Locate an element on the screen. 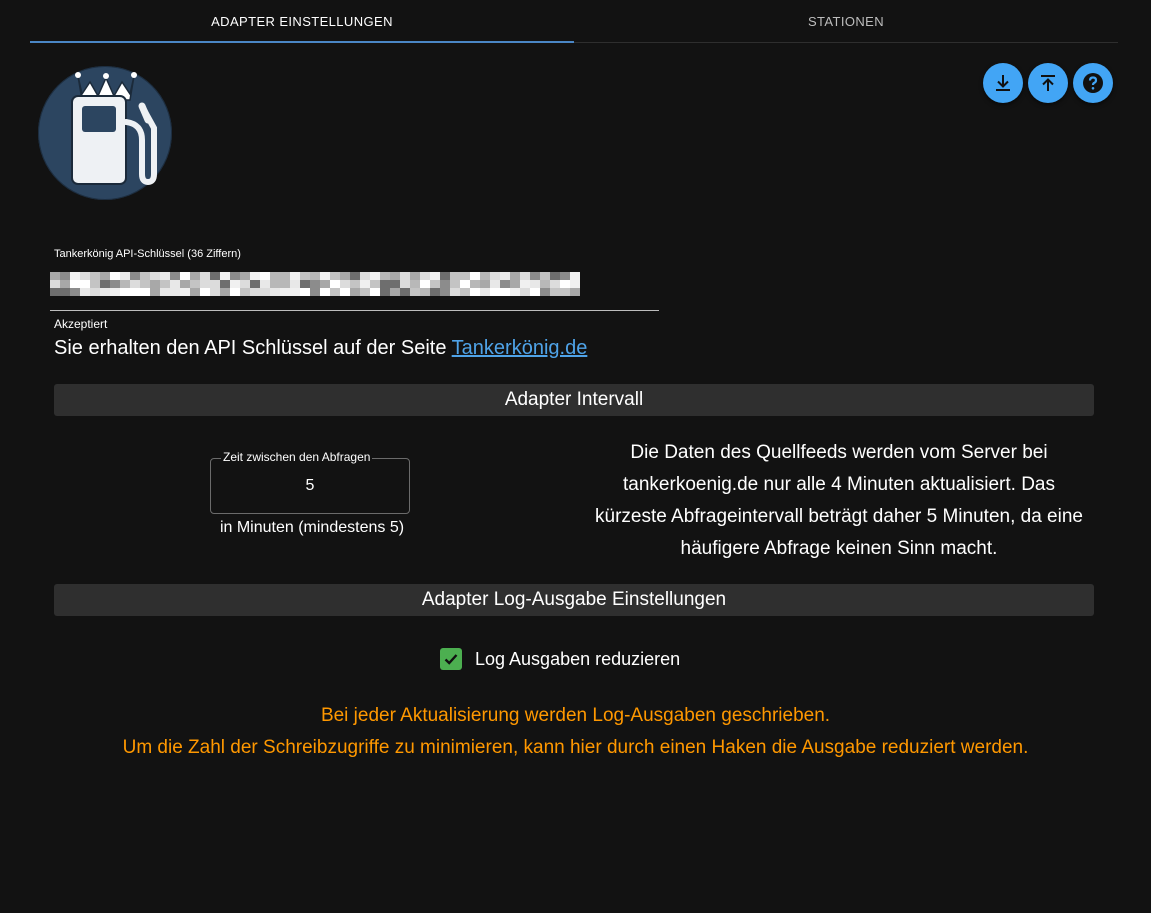 The height and width of the screenshot is (913, 1151). download-icon is located at coordinates (1003, 83).